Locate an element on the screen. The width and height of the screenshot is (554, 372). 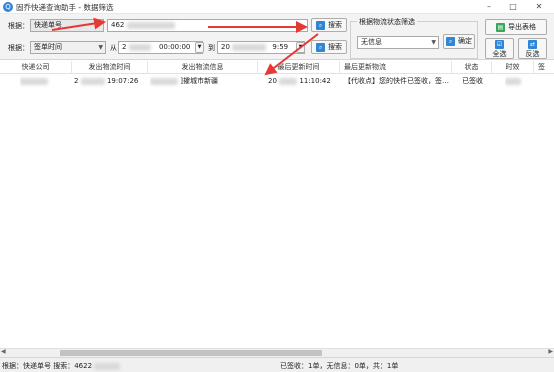
window-title: 固乔快递查询助手 - 数据筛选 is located at coordinates (65, 7).